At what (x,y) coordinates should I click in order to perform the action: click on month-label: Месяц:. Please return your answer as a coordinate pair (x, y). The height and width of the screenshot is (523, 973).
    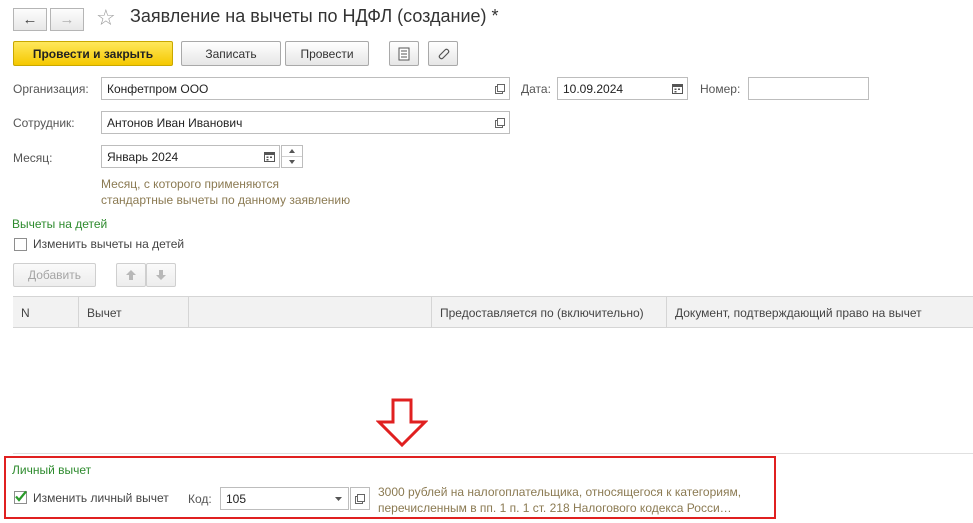
    Looking at the image, I should click on (33, 158).